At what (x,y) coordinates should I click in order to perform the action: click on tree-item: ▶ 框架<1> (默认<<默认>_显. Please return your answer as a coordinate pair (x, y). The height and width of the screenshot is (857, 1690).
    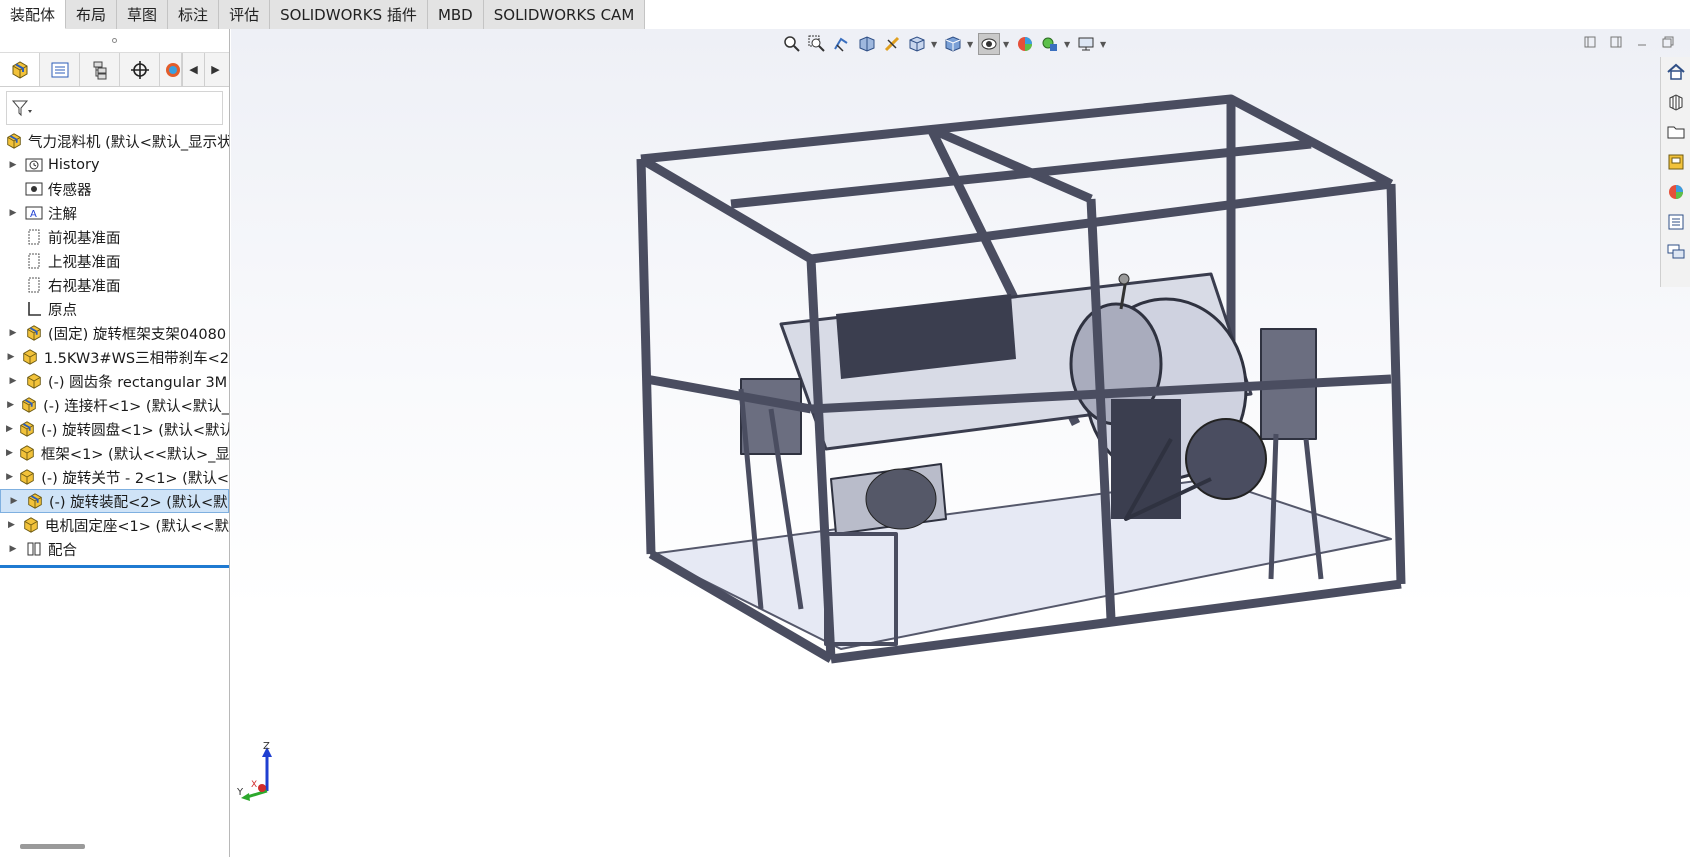
    Looking at the image, I should click on (114, 453).